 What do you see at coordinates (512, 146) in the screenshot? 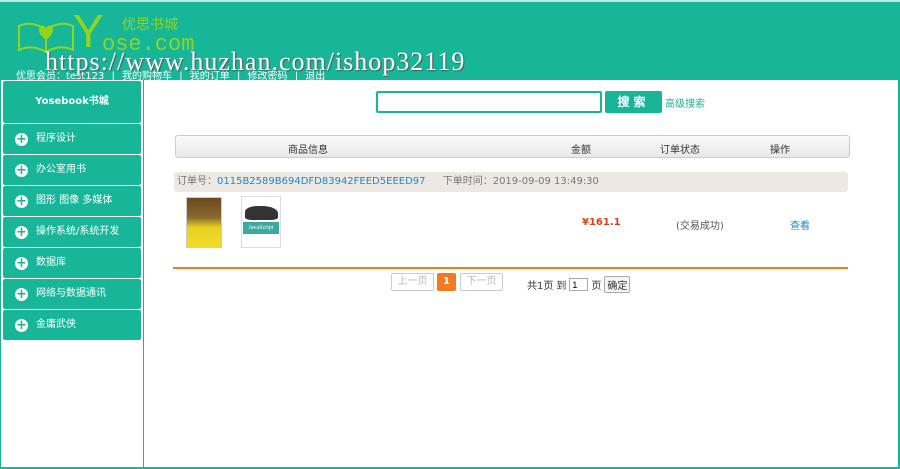
I see `table-header: 商品信息 金额 订单状态 操作` at bounding box center [512, 146].